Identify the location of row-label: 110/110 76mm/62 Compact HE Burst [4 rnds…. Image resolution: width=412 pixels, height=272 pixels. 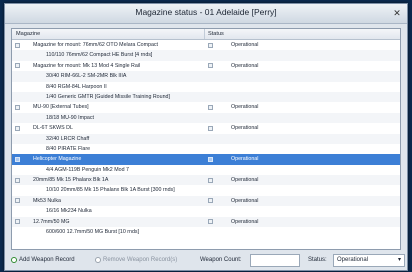
(99, 55).